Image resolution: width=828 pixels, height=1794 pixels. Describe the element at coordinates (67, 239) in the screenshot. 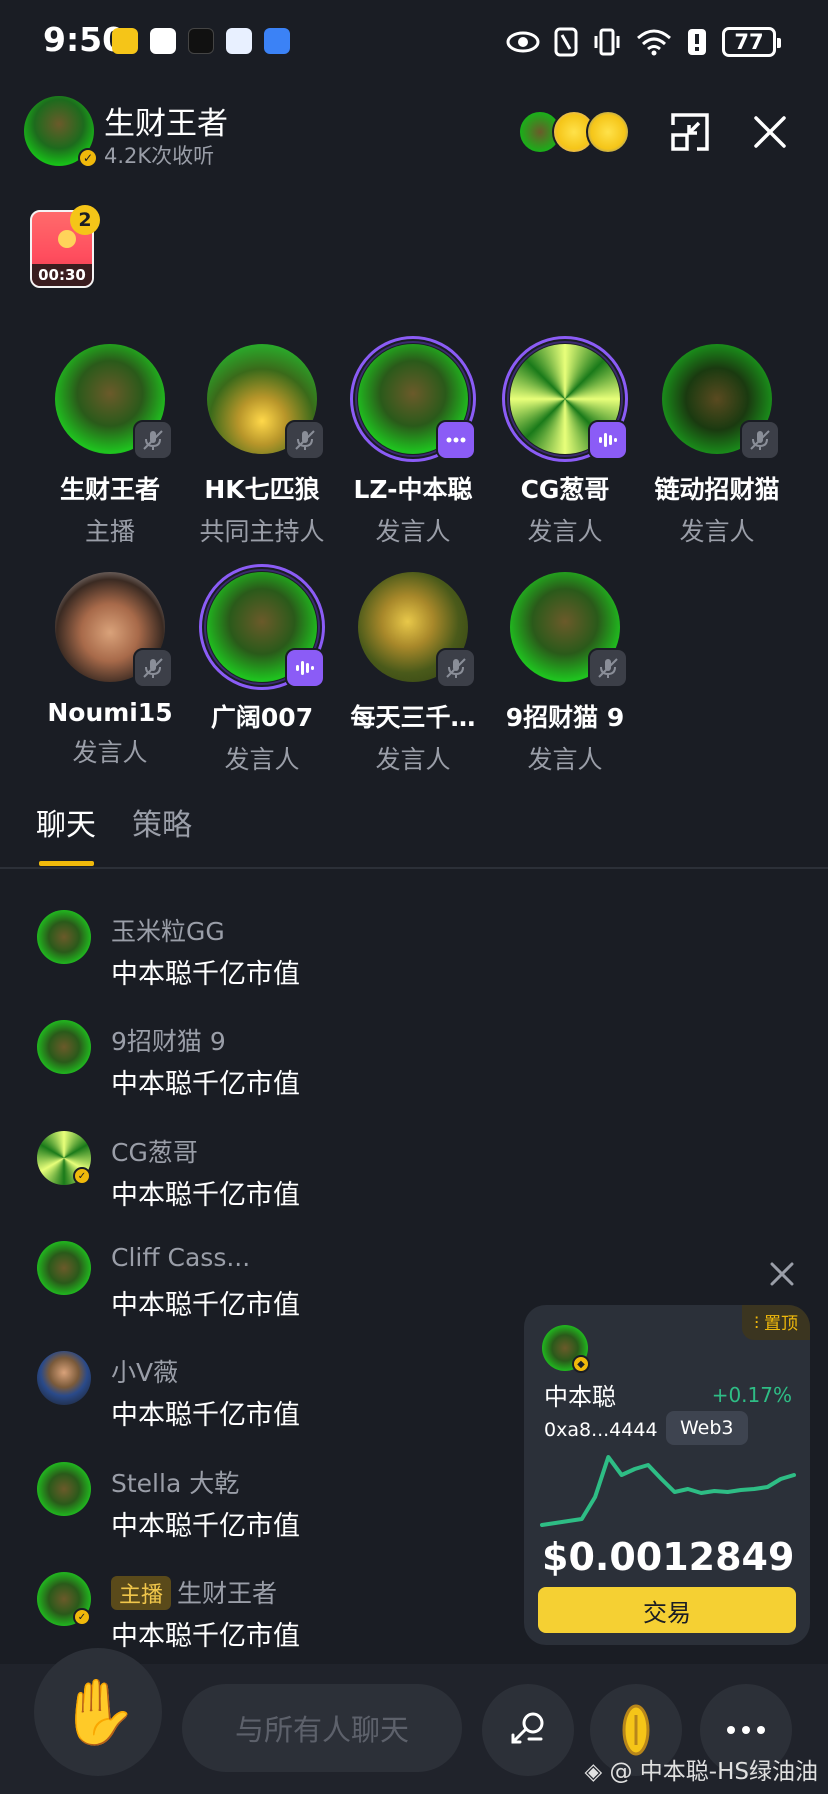

I see `gift-icon` at that location.